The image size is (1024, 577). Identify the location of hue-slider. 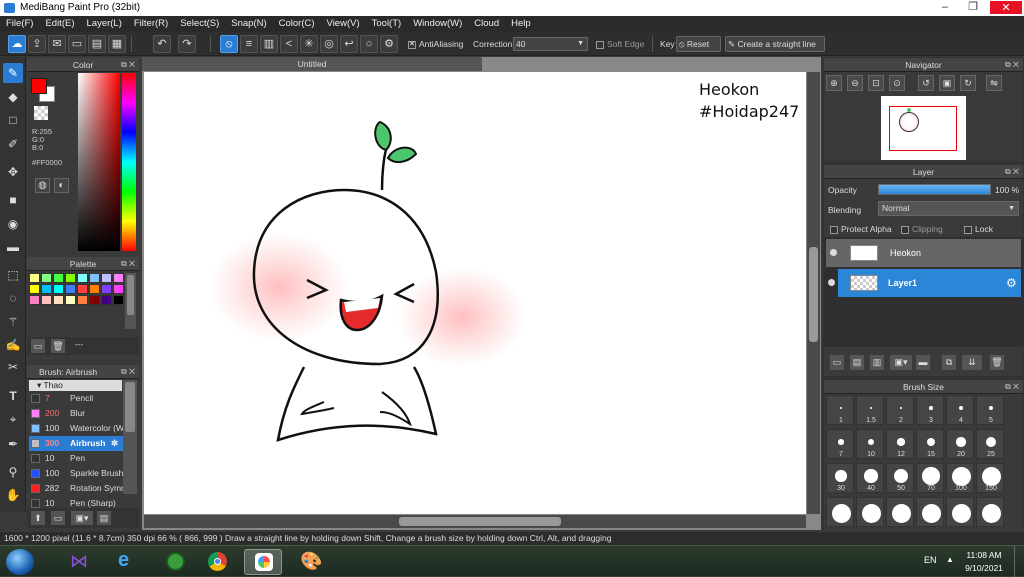
(129, 162).